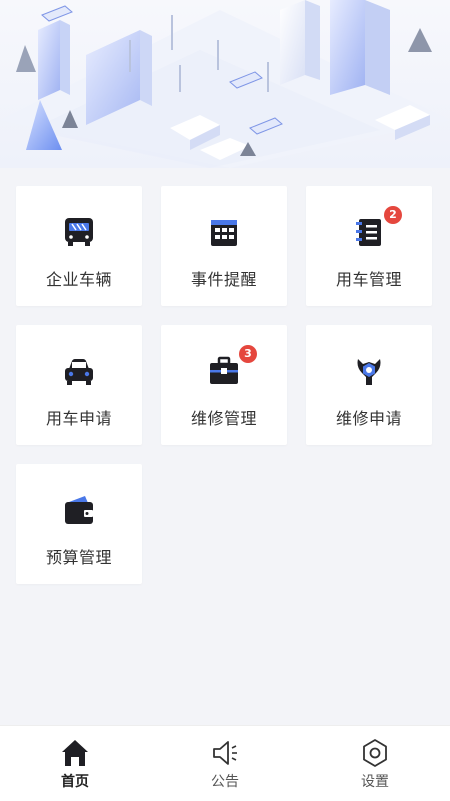  Describe the element at coordinates (369, 372) in the screenshot. I see `wrench-icon` at that location.